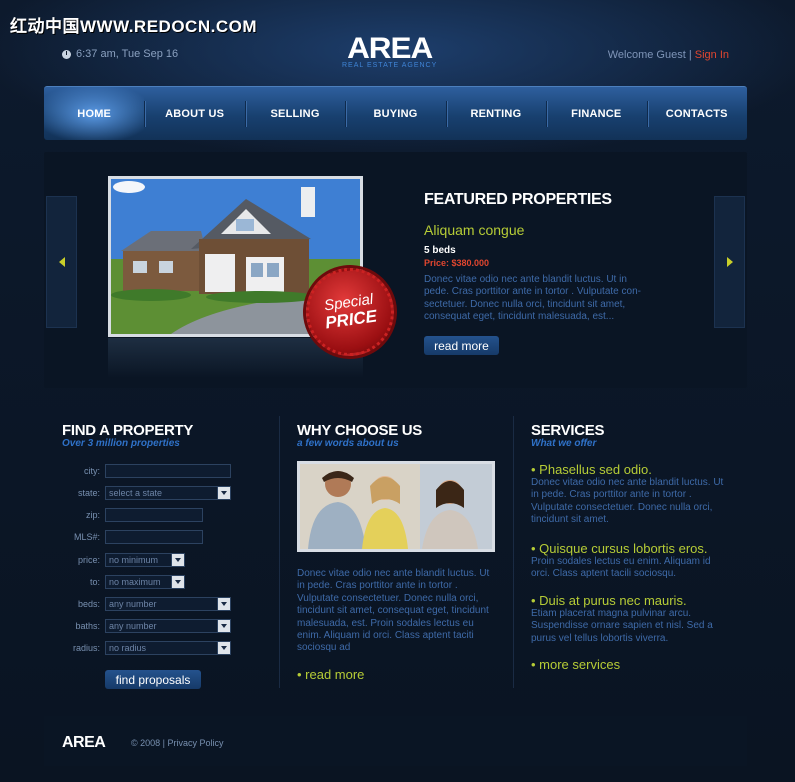  What do you see at coordinates (564, 443) in the screenshot?
I see `services-subtitle: What we offer` at bounding box center [564, 443].